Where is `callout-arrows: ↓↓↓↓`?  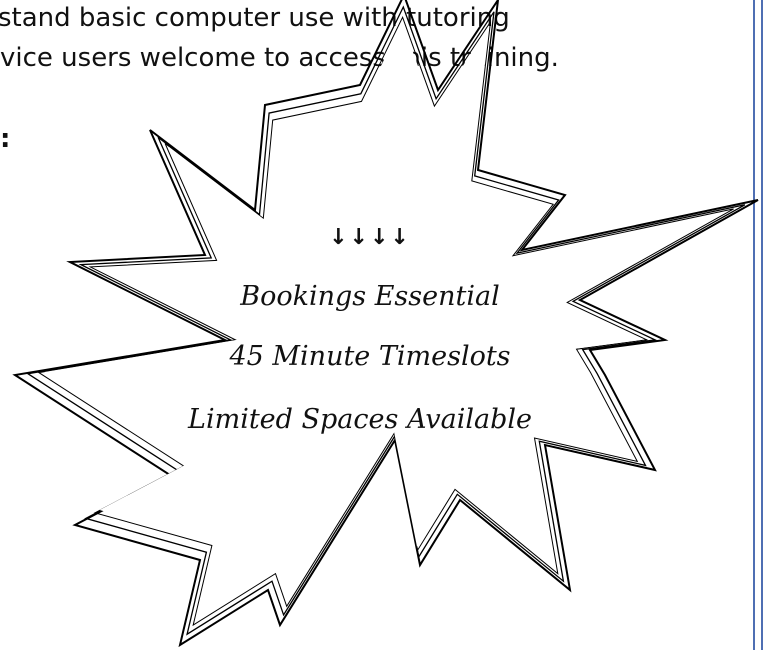 callout-arrows: ↓↓↓↓ is located at coordinates (370, 237).